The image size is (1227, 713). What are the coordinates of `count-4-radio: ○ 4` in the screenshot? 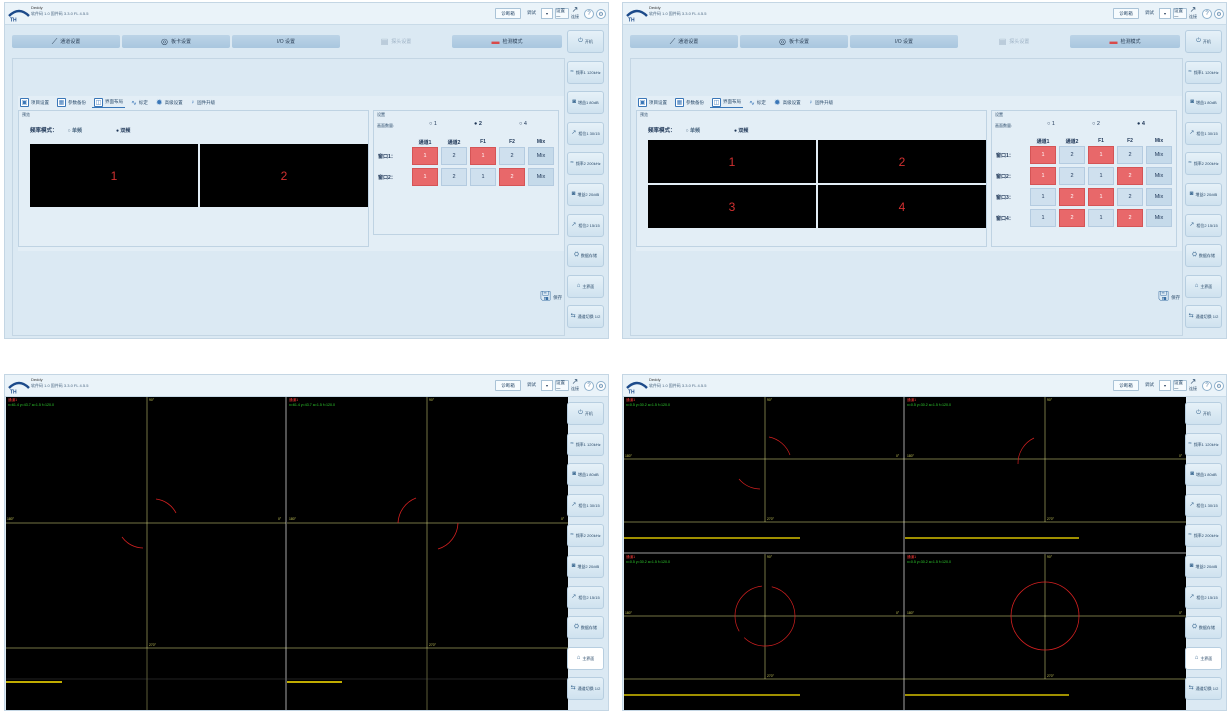 It's located at (523, 124).